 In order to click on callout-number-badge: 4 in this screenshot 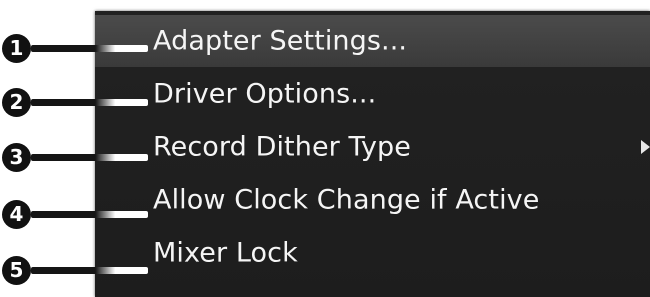, I will do `click(16, 214)`.